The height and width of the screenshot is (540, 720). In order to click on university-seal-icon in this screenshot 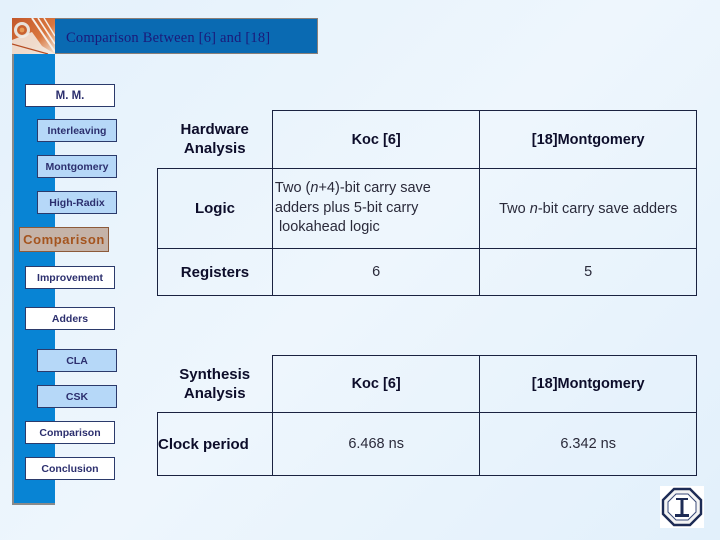, I will do `click(682, 507)`.